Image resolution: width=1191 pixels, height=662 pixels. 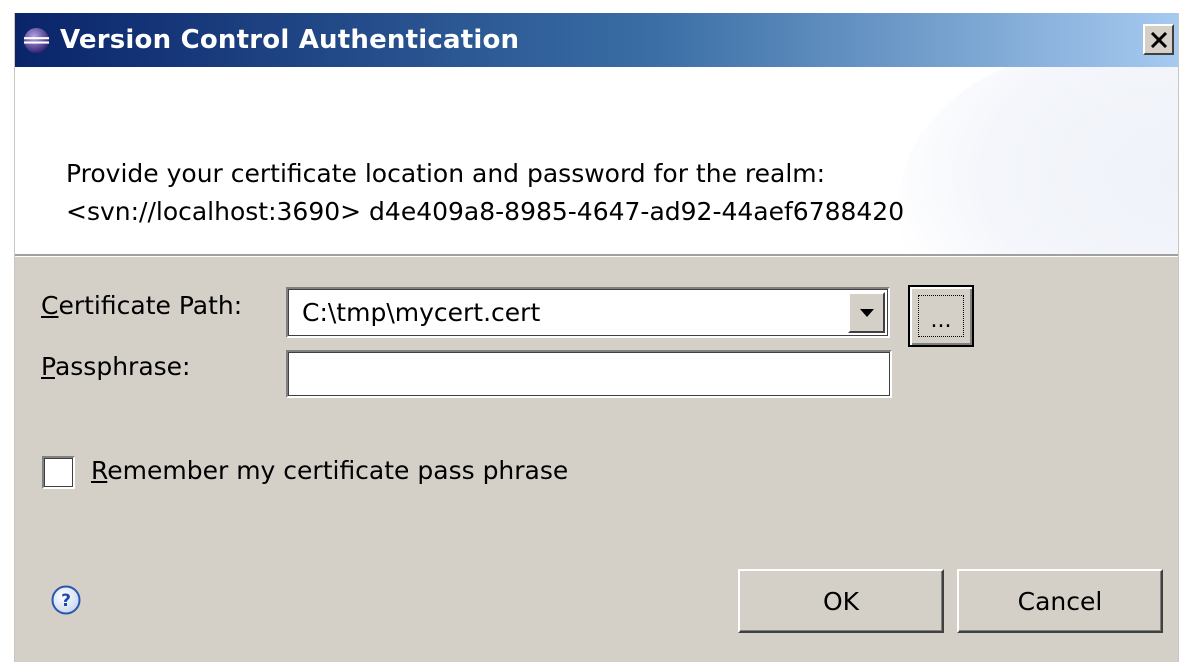 What do you see at coordinates (841, 601) in the screenshot?
I see `ok-button: OK` at bounding box center [841, 601].